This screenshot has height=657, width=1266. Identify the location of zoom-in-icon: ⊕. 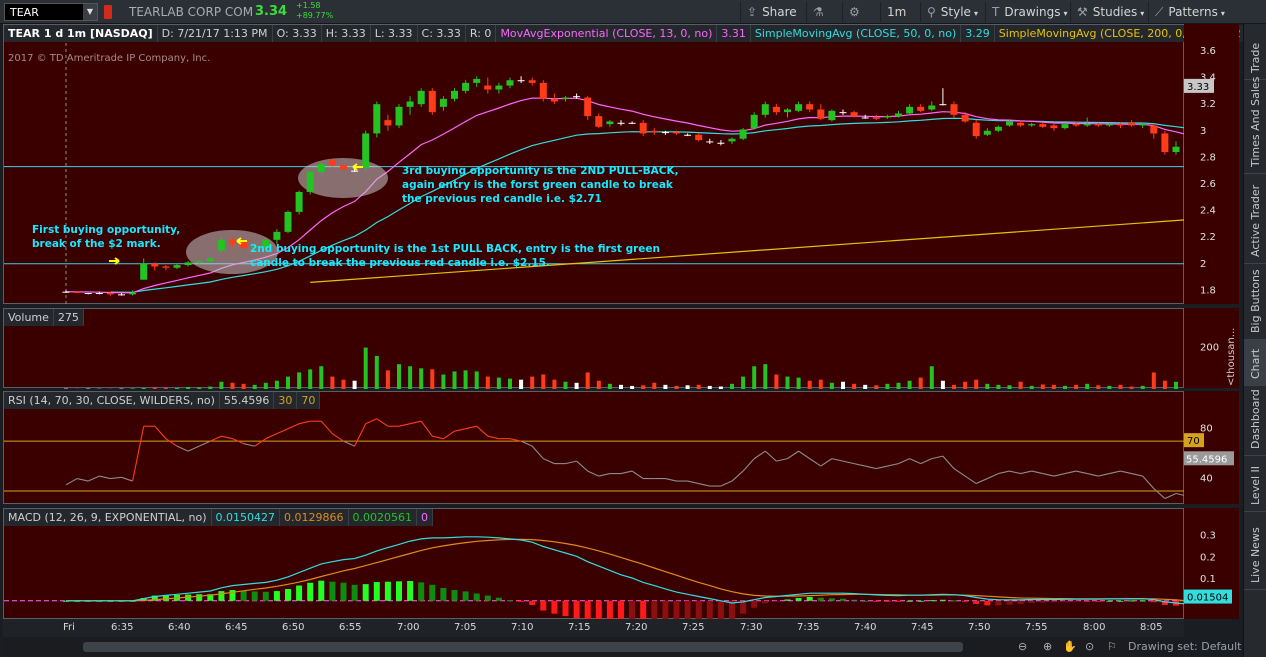
(1047, 646).